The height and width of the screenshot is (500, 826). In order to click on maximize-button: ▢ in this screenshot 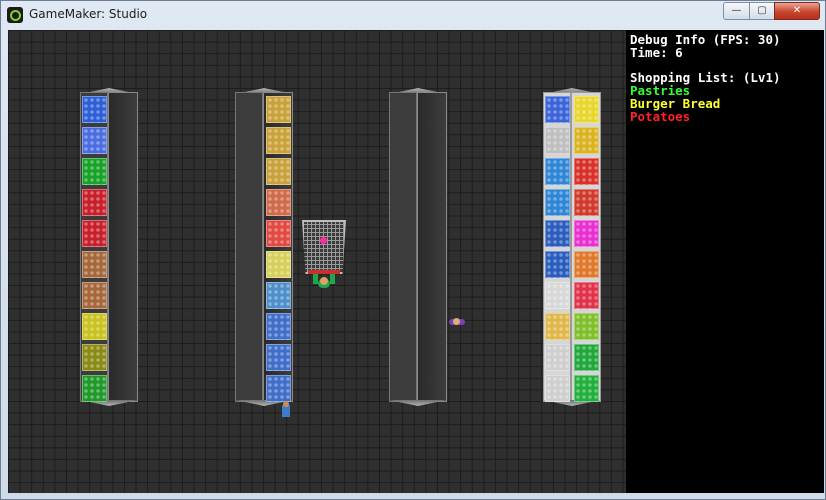, I will do `click(762, 11)`.